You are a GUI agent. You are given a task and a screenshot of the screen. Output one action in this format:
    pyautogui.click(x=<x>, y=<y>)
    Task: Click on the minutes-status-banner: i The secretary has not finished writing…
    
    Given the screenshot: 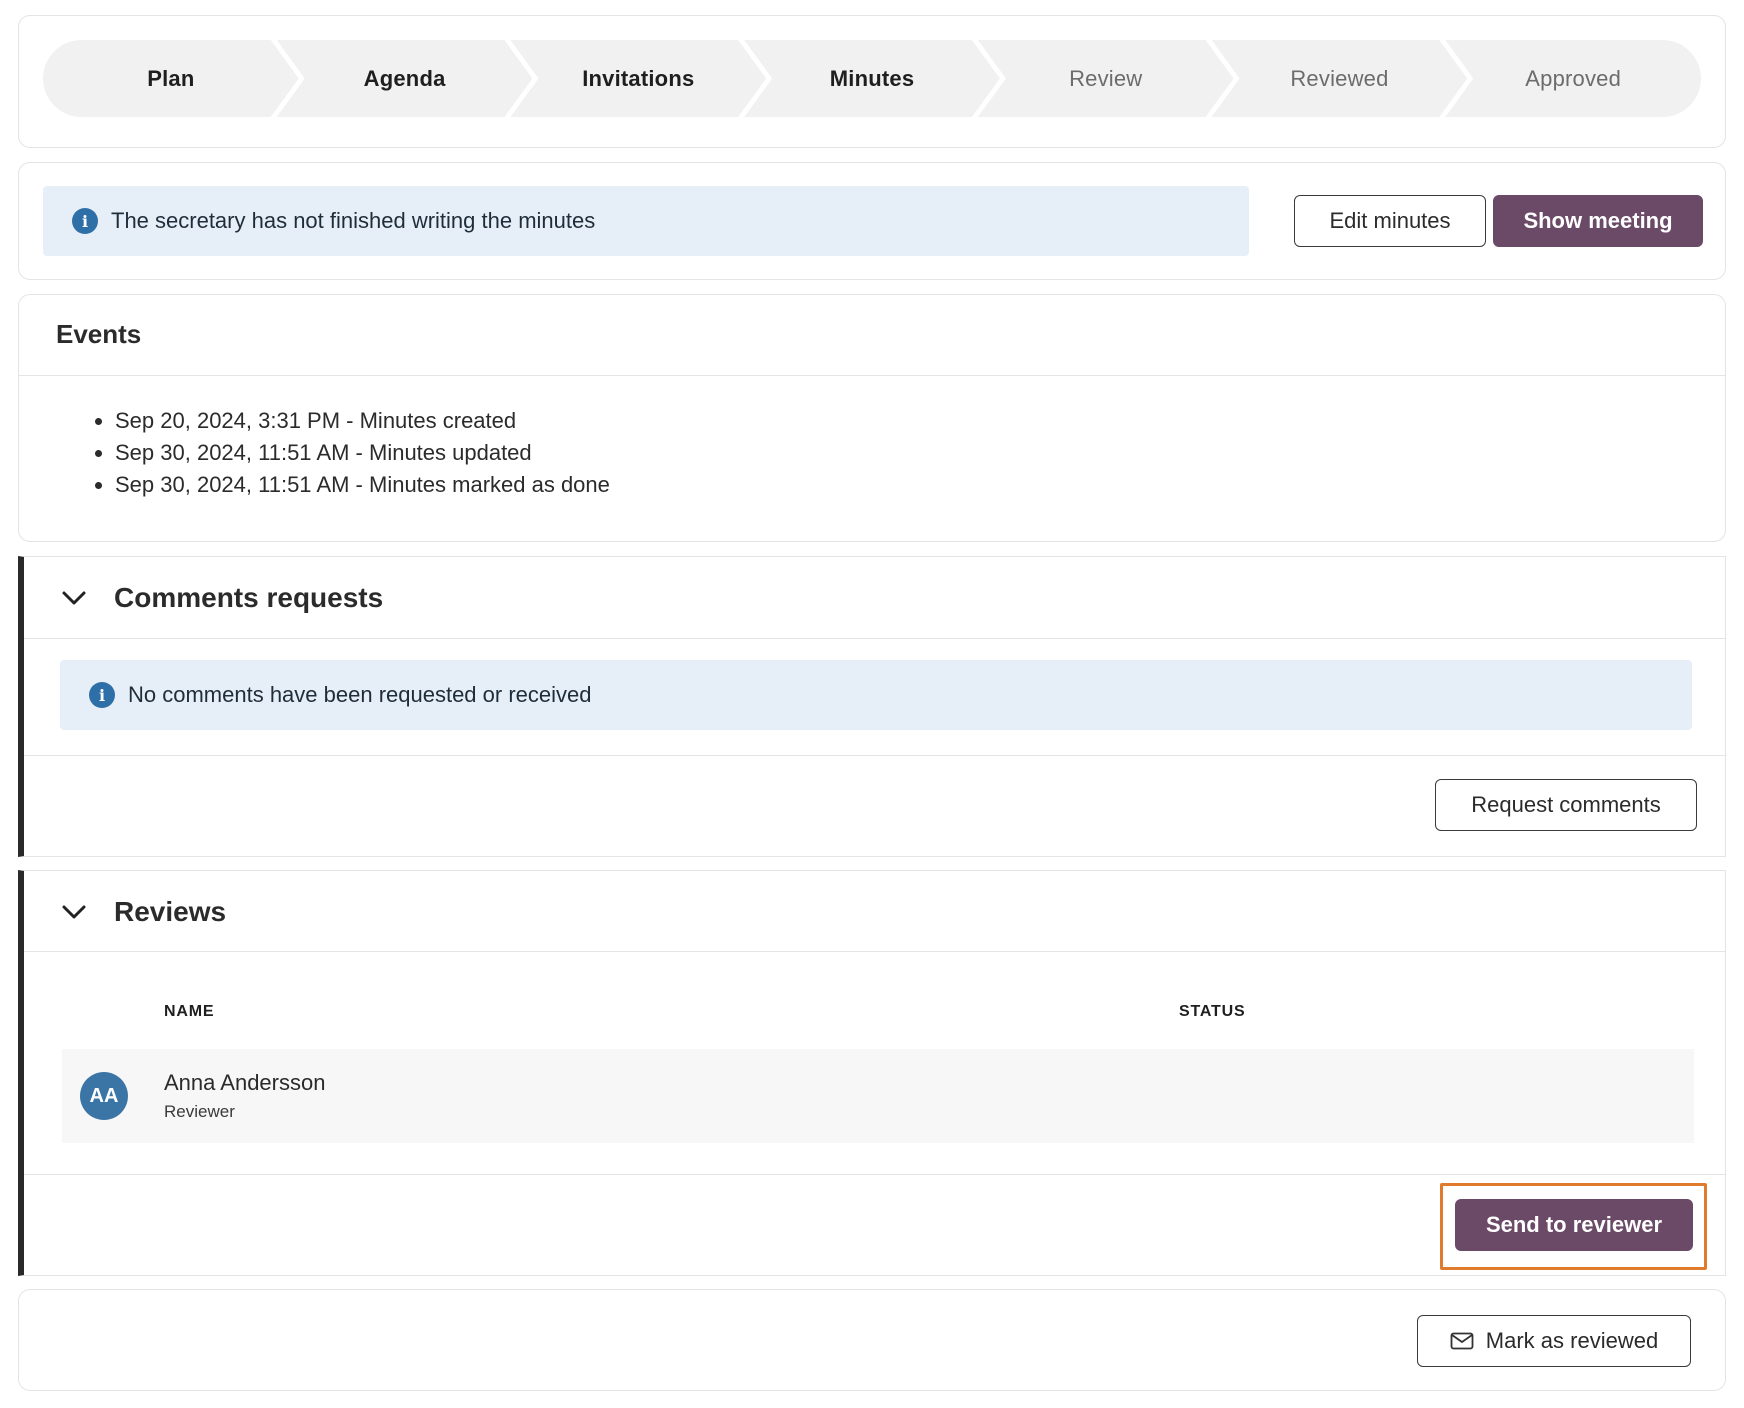 What is the action you would take?
    pyautogui.click(x=646, y=221)
    